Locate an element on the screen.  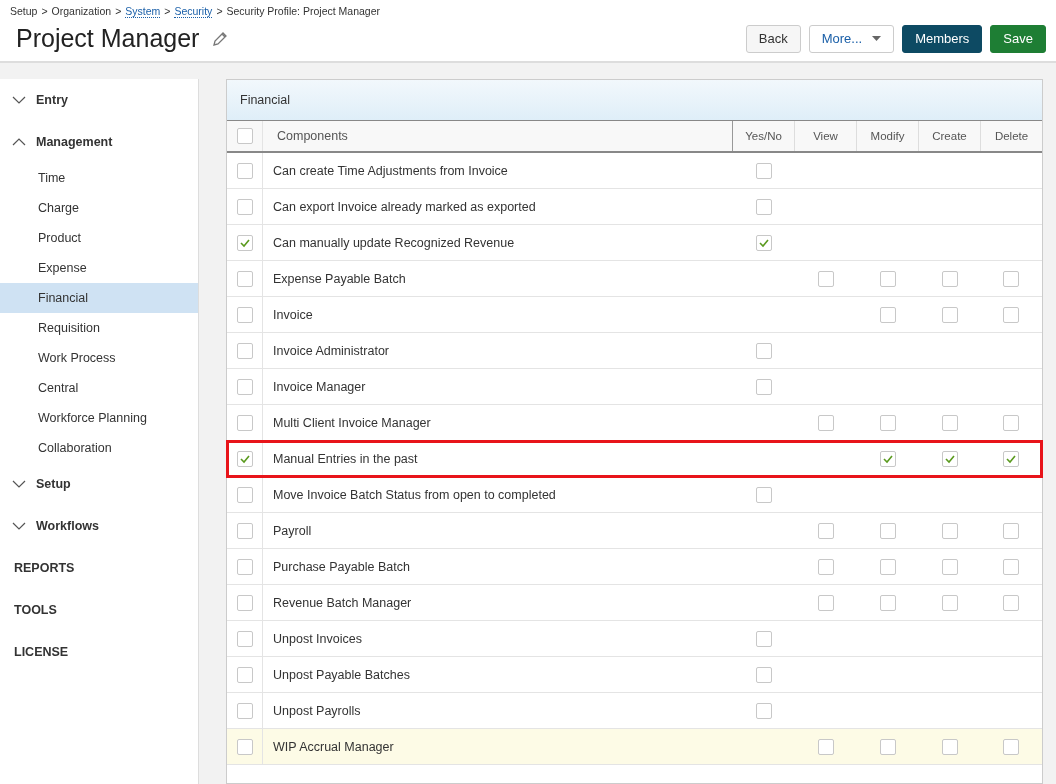
component-name: Revenue Batch Manager is located at coordinates (342, 602).